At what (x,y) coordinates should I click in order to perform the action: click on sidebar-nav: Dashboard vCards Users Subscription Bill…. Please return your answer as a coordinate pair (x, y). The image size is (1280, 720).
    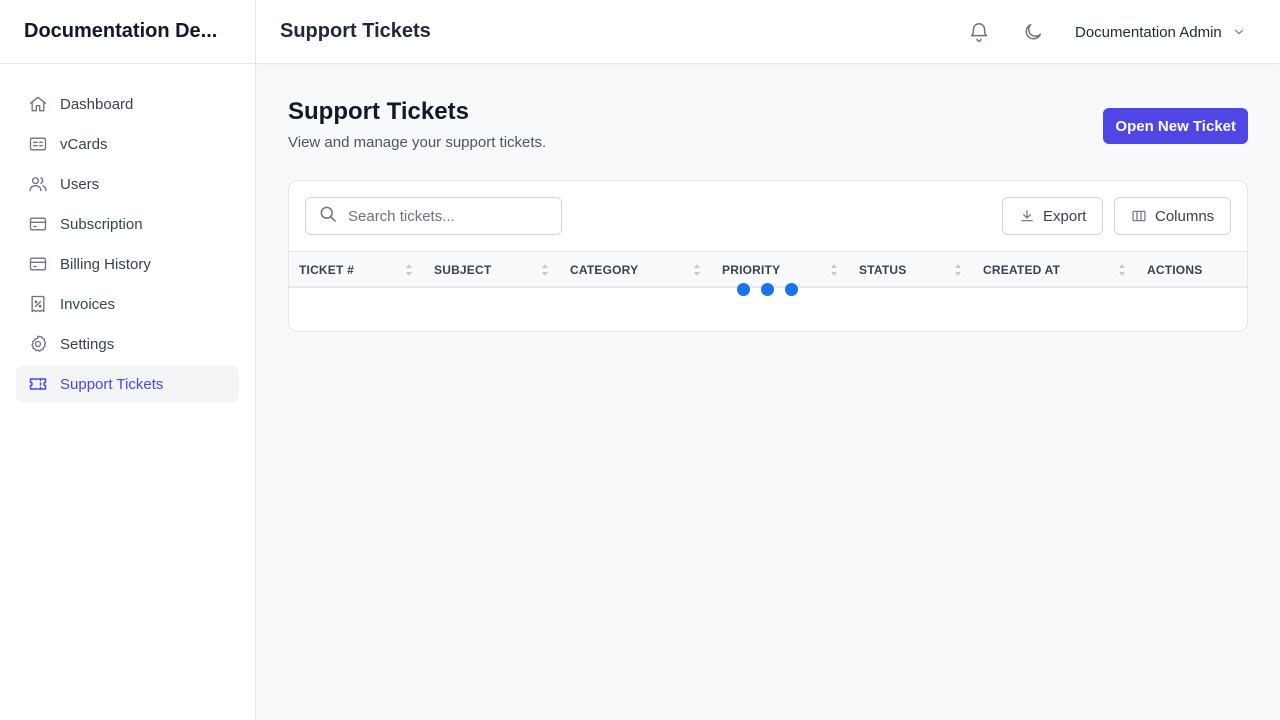
    Looking at the image, I should click on (127, 233).